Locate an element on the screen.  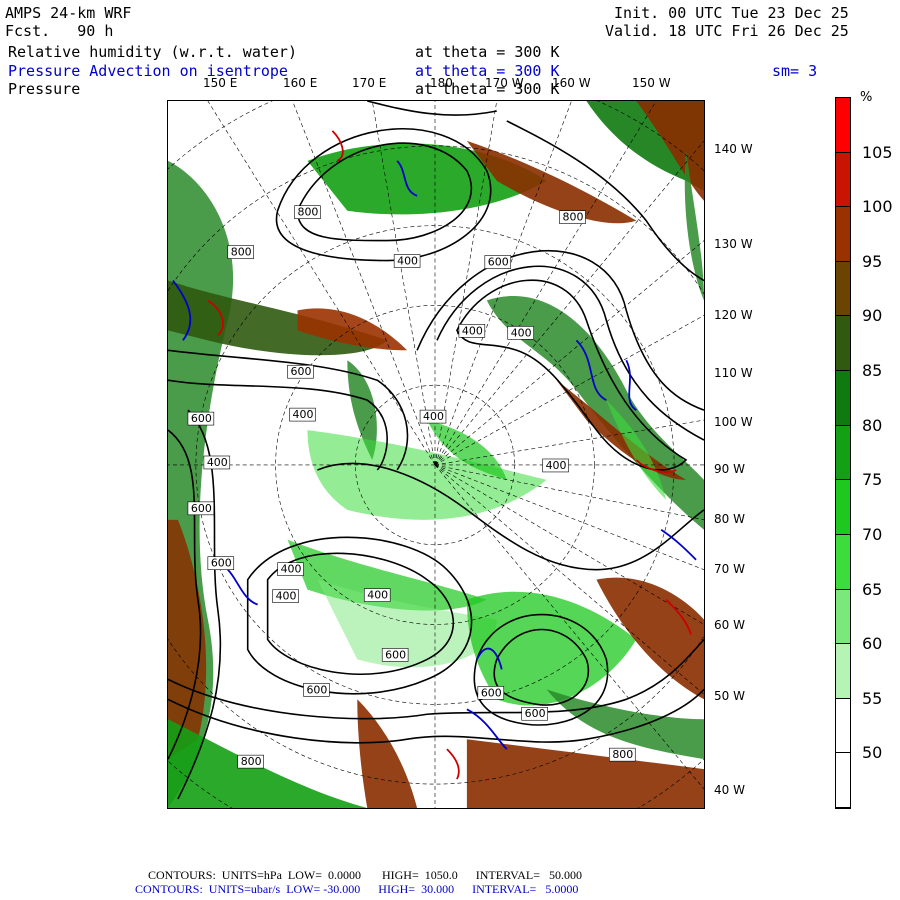
lon-label-160e: 160 E is located at coordinates (300, 83).